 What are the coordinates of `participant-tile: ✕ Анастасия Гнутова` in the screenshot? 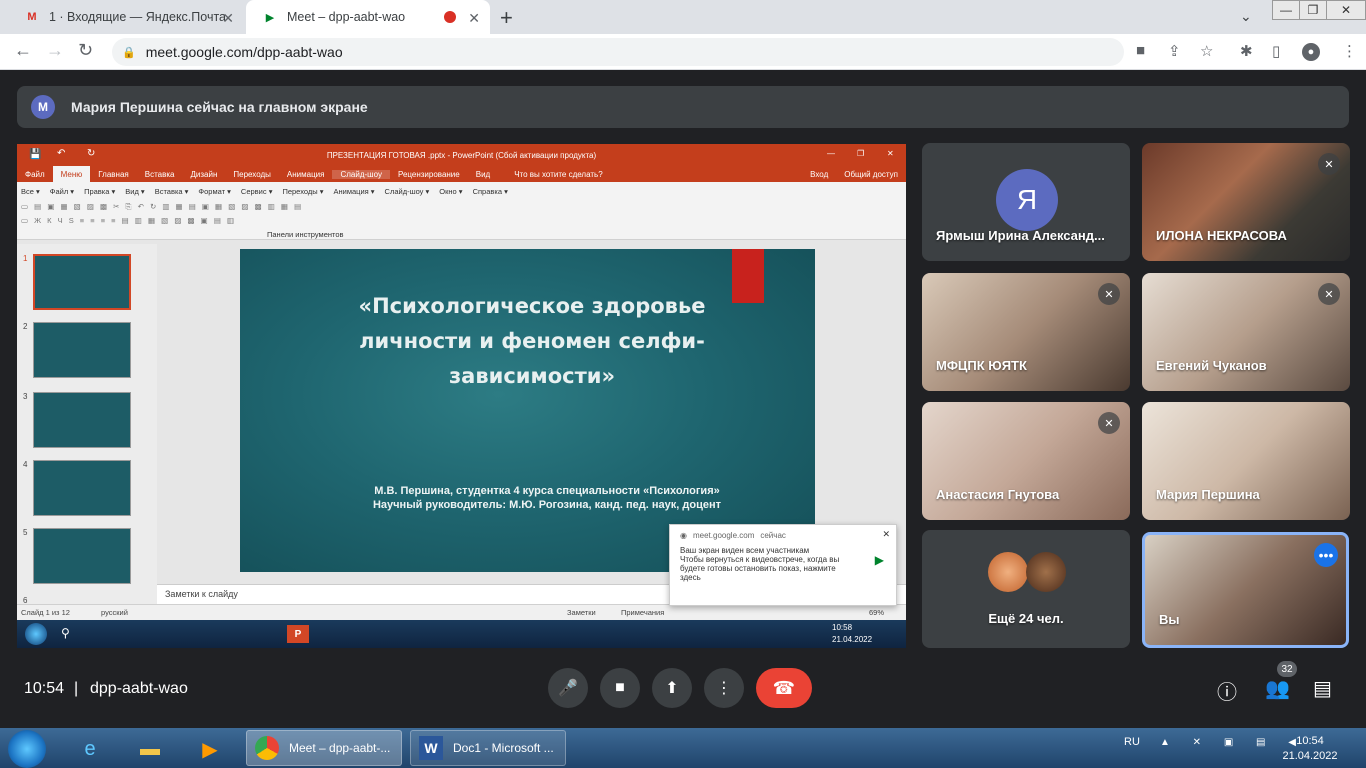 It's located at (1026, 461).